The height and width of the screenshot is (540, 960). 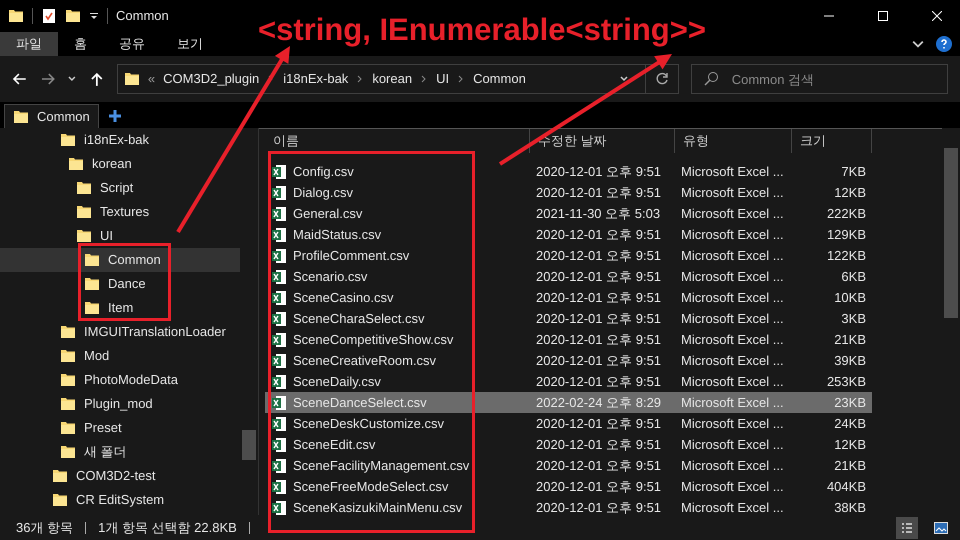 What do you see at coordinates (568, 255) in the screenshot?
I see `file-row: ProfileComment.csv 2020-12-01 오후 9:51 Microsoft Excel ... 122KB` at bounding box center [568, 255].